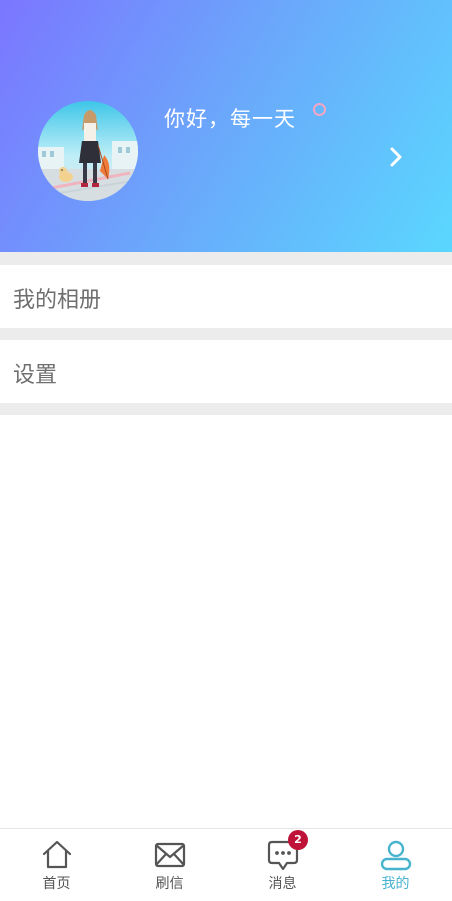 The width and height of the screenshot is (452, 901). Describe the element at coordinates (282, 884) in the screenshot. I see `tab-label: 消息` at that location.